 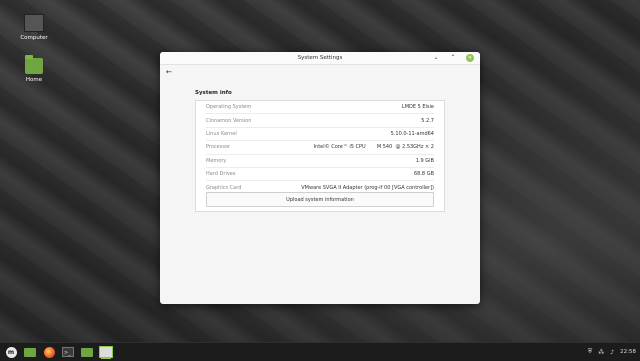 I want to click on info-row-hard-drives: Hard Drives 68.8 GB, so click(x=320, y=175).